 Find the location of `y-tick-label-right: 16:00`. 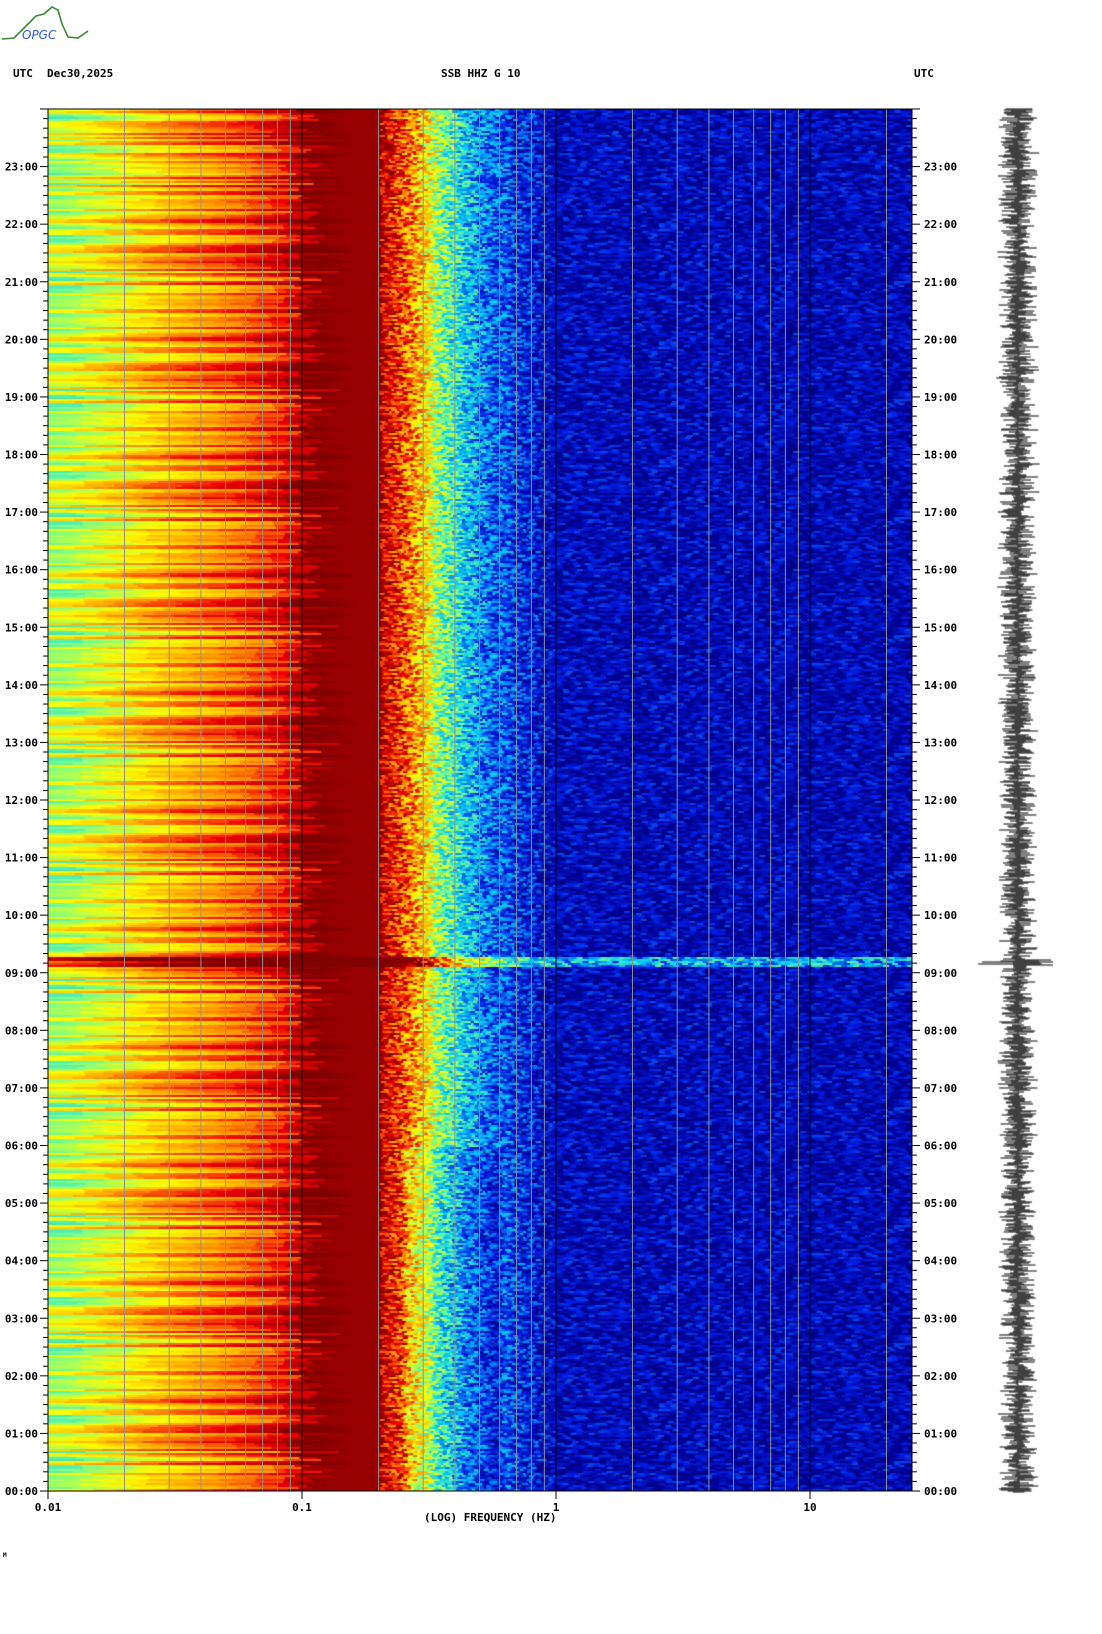

y-tick-label-right: 16:00 is located at coordinates (940, 570).